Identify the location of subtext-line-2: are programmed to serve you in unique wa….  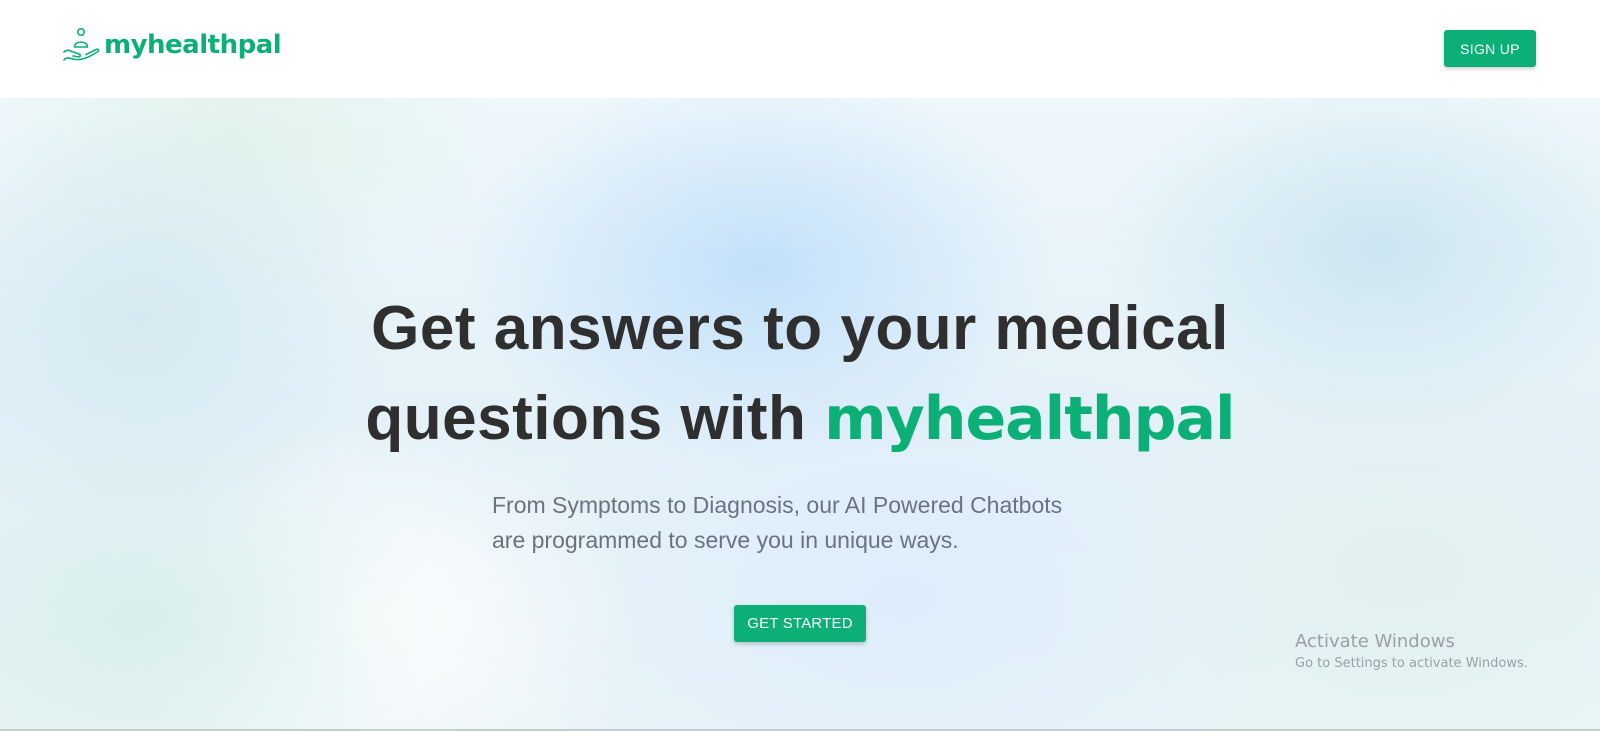
(725, 540).